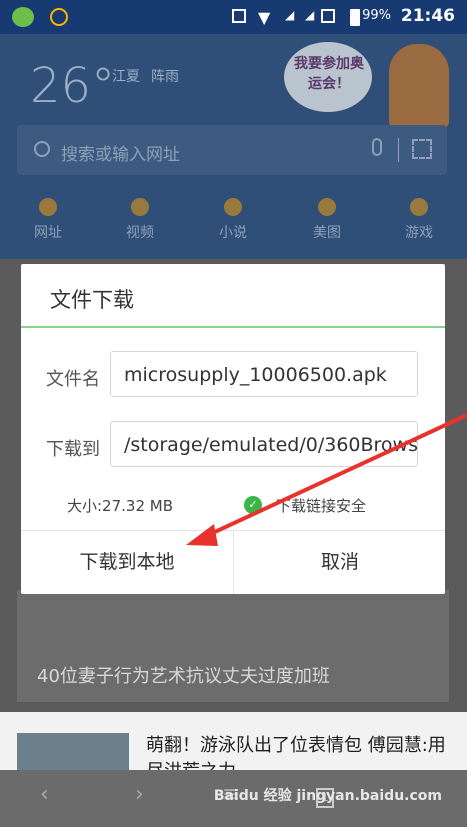  I want to click on file-size: 大小:27.32 MB, so click(120, 506).